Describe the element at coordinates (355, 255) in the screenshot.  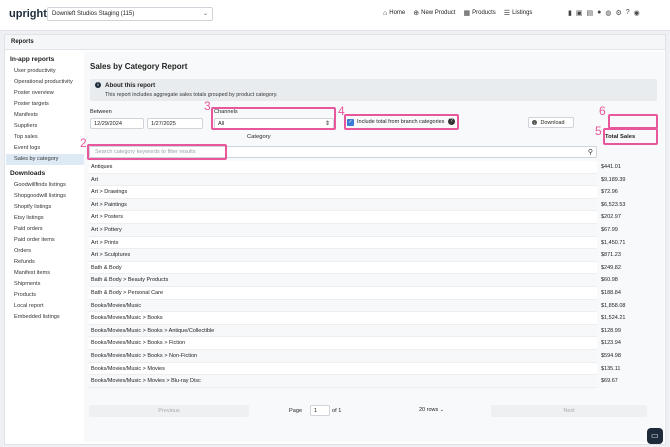
I see `table-row: Art > Sculptures $871.23` at that location.